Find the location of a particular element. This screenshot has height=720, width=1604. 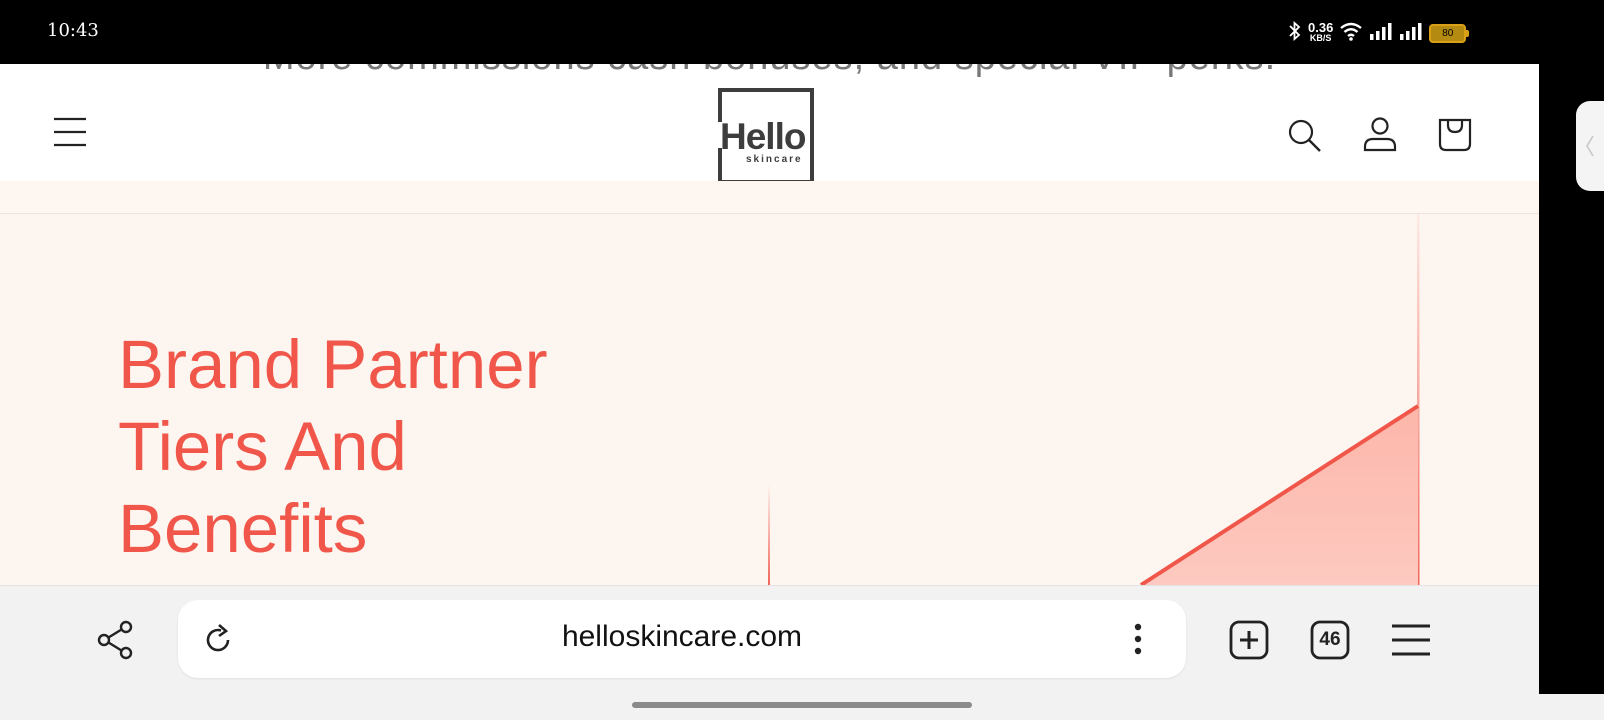

home-indicator is located at coordinates (802, 705).